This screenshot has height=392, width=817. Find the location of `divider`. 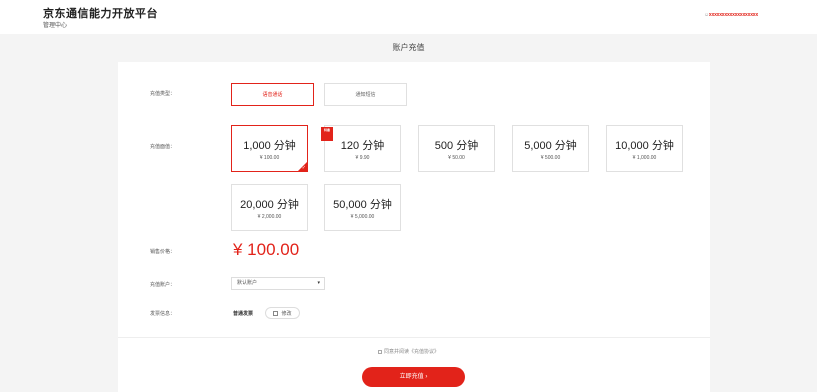

divider is located at coordinates (414, 337).